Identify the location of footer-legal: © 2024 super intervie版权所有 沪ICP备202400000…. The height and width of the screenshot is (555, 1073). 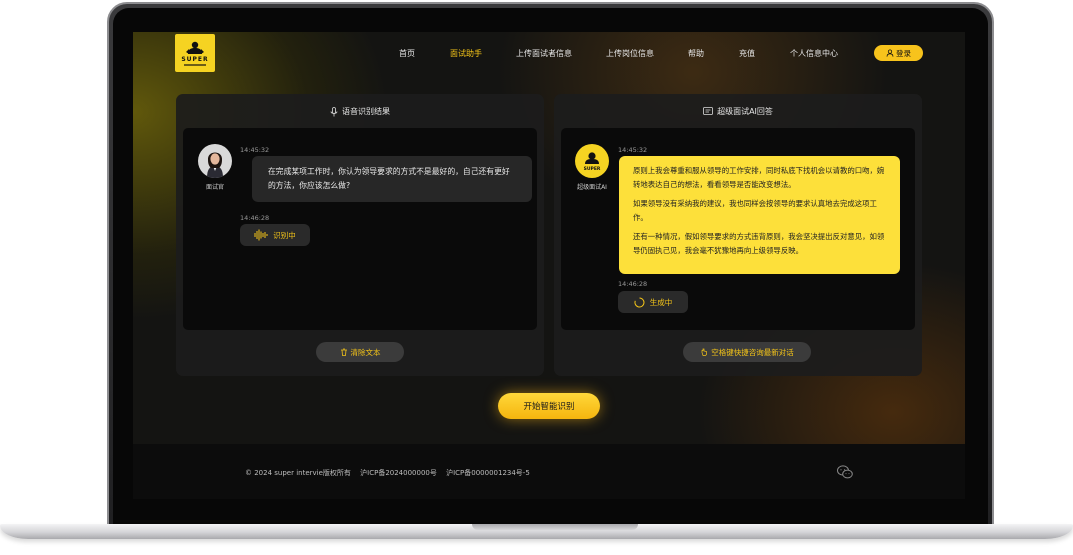
(391, 473).